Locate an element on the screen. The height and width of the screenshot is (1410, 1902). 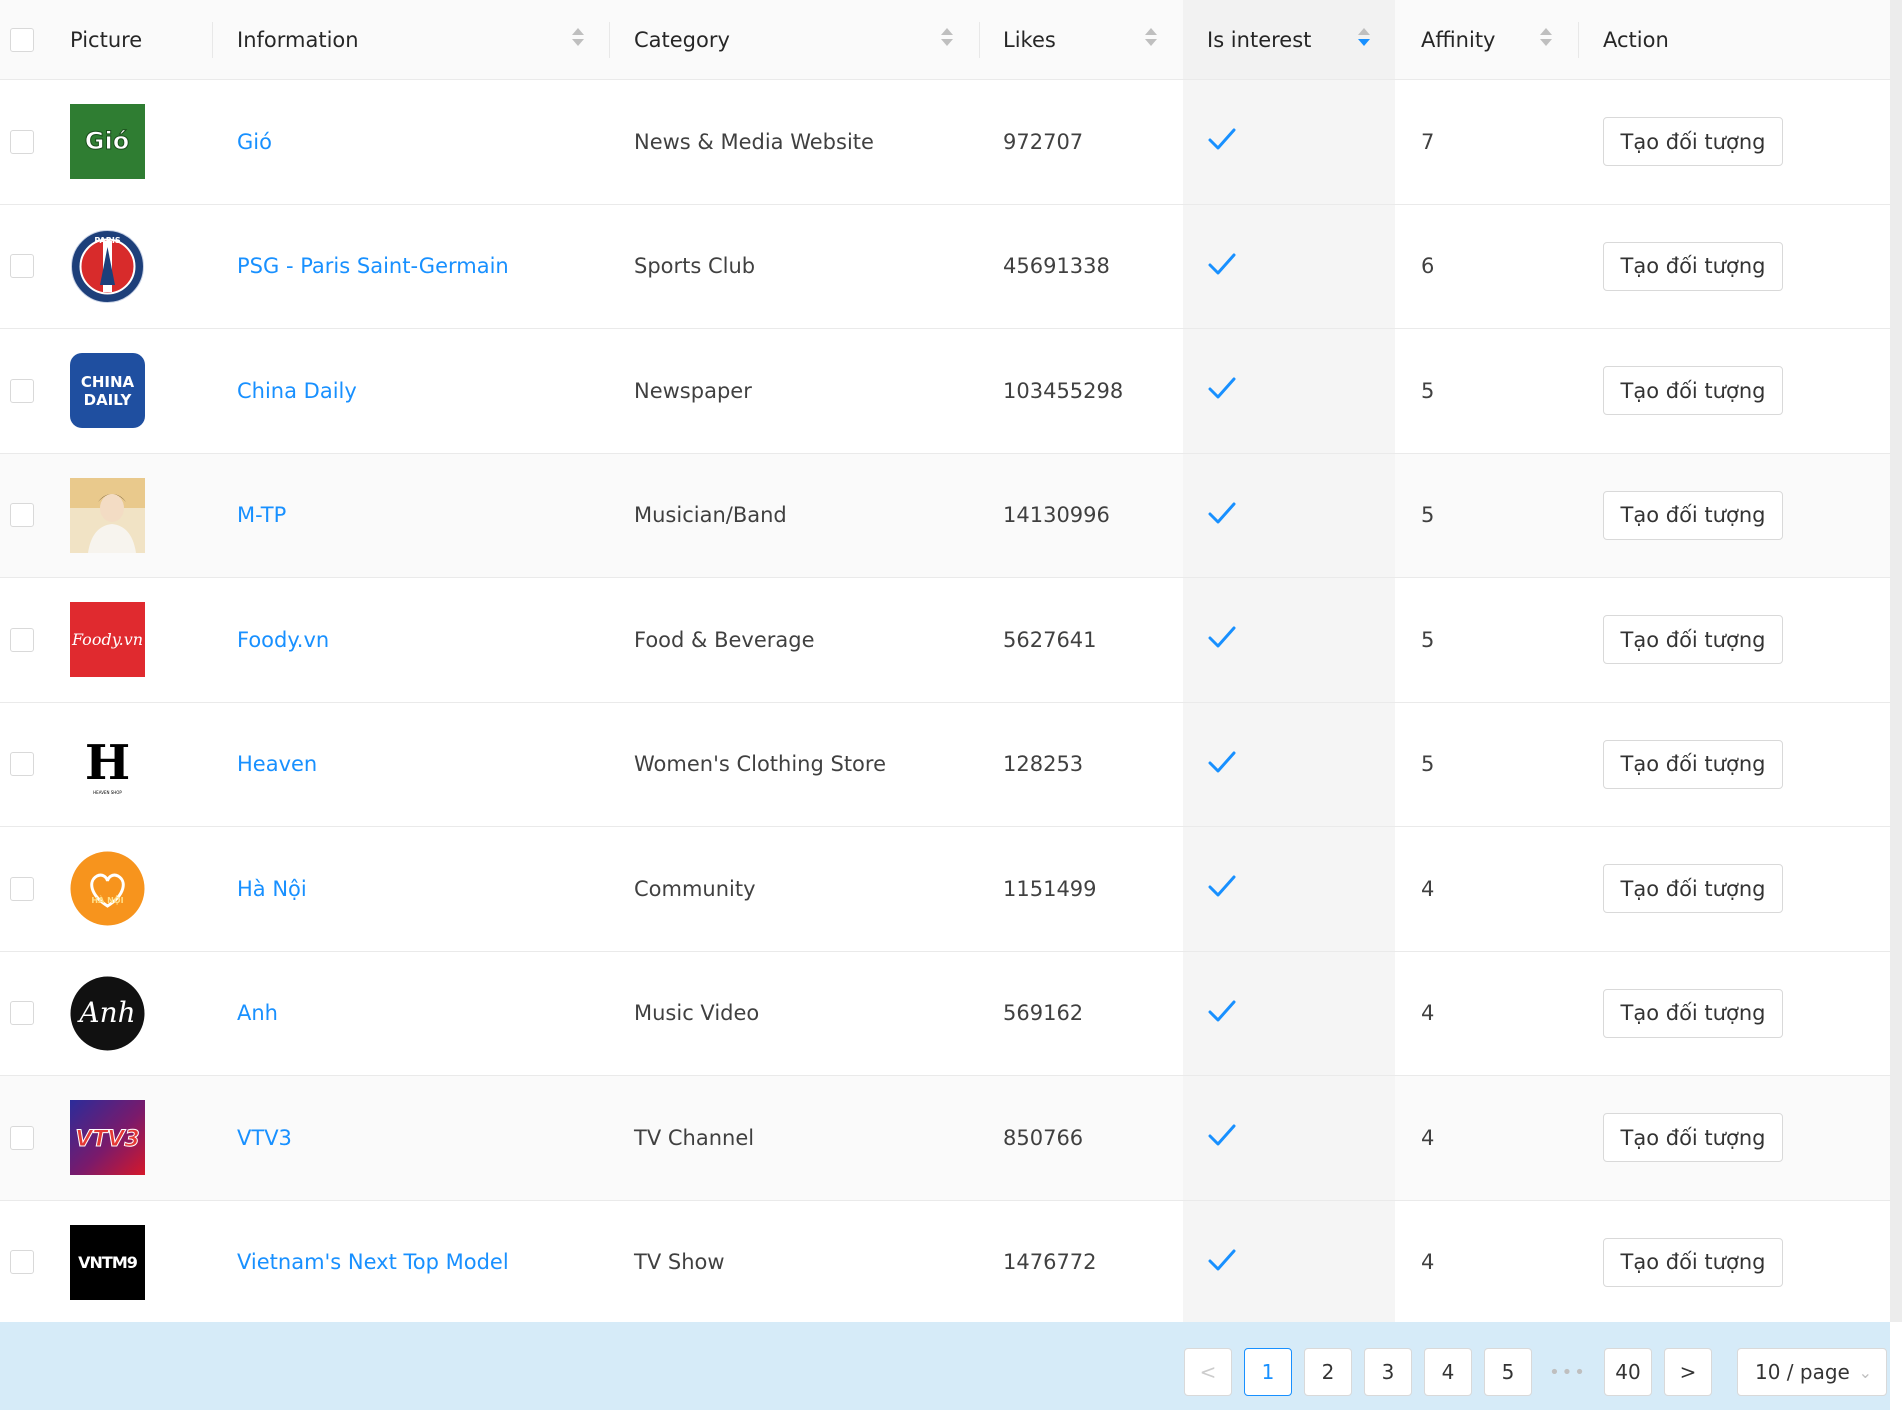
category-cell: Musician/Band is located at coordinates (710, 516).